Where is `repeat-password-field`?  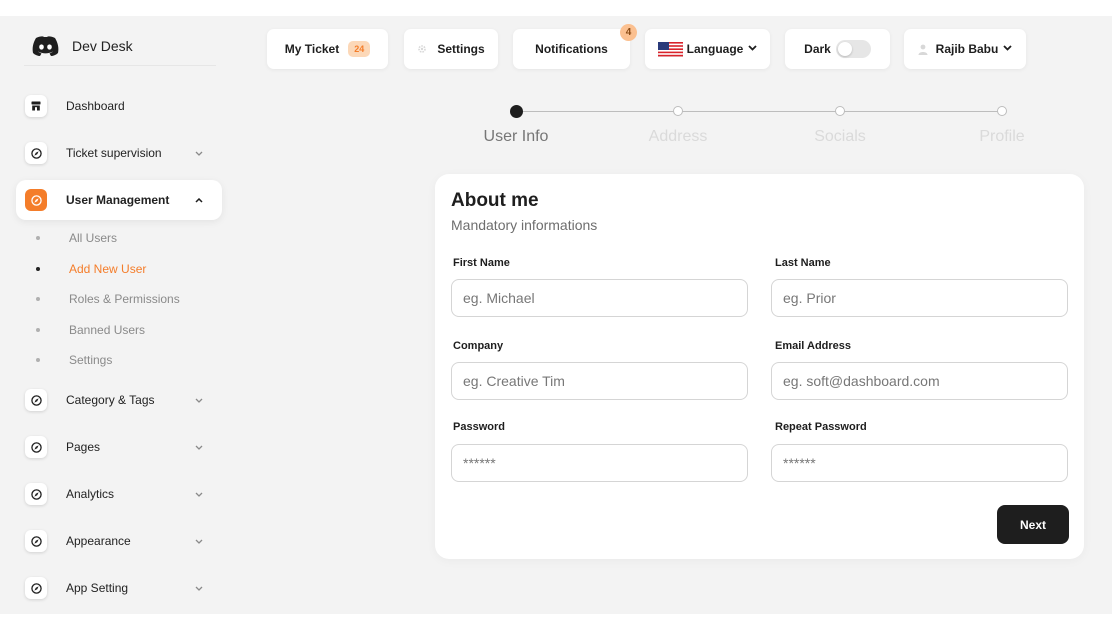
repeat-password-field is located at coordinates (919, 463).